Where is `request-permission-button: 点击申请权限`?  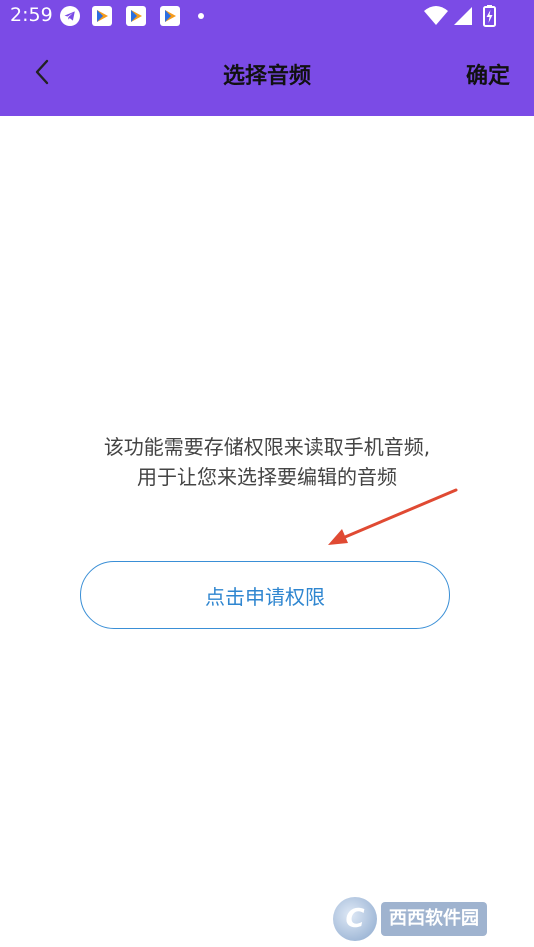
request-permission-button: 点击申请权限 is located at coordinates (265, 595).